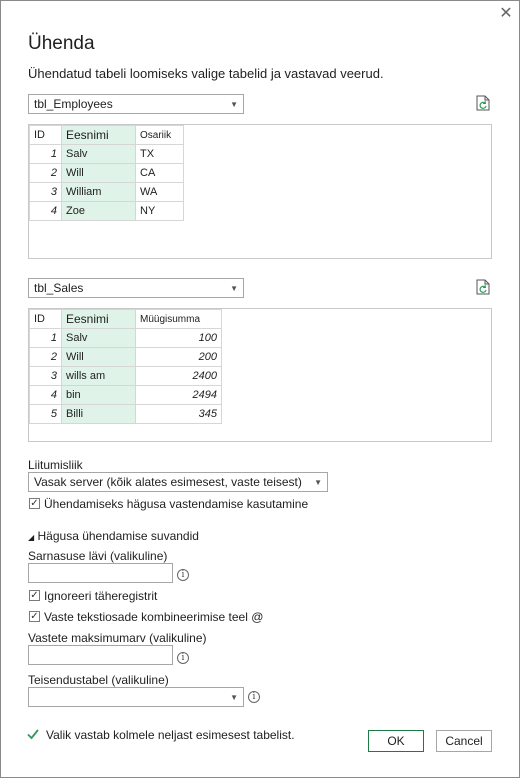 The image size is (520, 778). What do you see at coordinates (154, 617) in the screenshot?
I see `combine-text-parts-label: Vaste tekstiosade kombineerimise teel @` at bounding box center [154, 617].